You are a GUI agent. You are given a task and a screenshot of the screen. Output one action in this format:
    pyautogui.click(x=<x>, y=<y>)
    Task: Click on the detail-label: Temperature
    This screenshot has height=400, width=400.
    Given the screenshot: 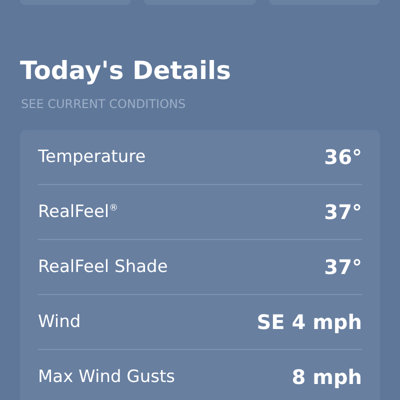 What is the action you would take?
    pyautogui.click(x=92, y=157)
    